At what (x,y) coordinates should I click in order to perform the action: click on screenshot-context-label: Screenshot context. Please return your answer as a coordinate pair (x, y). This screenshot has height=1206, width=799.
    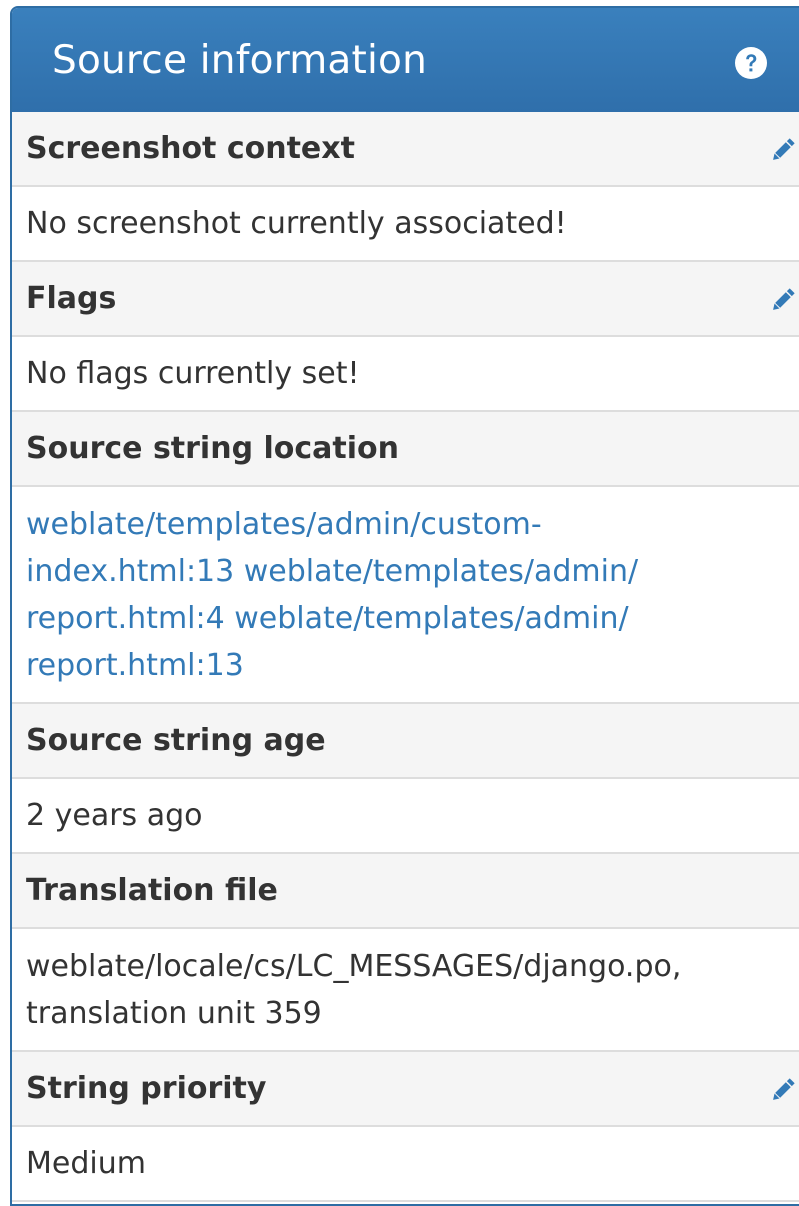
    Looking at the image, I should click on (190, 148).